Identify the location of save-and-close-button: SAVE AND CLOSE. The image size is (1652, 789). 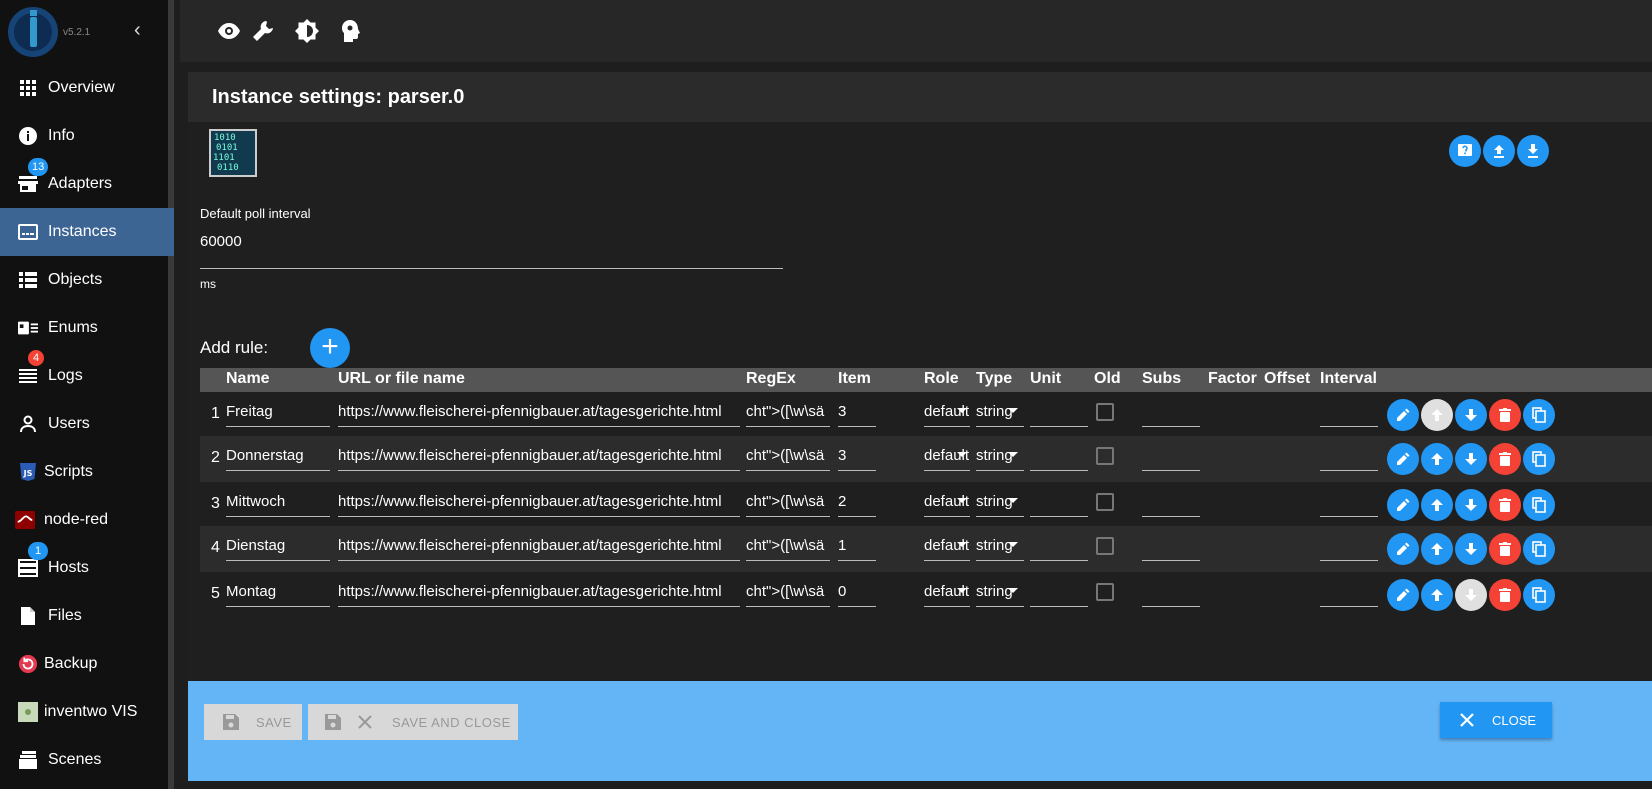
(413, 722).